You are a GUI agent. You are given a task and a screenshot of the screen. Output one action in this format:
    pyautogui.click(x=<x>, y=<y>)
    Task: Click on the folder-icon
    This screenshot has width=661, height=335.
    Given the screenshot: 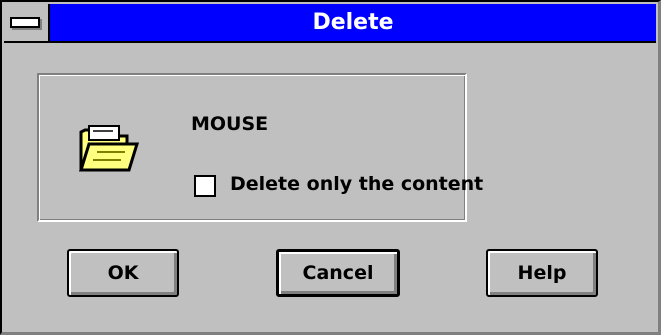 What is the action you would take?
    pyautogui.click(x=109, y=148)
    